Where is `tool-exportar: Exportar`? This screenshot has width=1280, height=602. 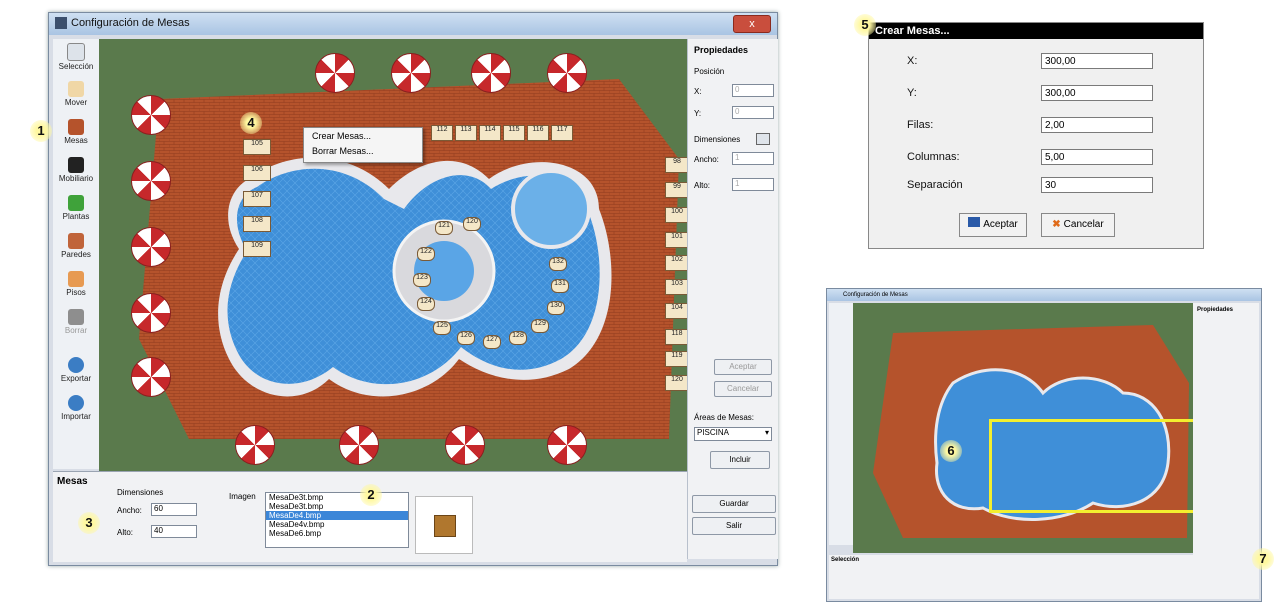 tool-exportar: Exportar is located at coordinates (76, 373).